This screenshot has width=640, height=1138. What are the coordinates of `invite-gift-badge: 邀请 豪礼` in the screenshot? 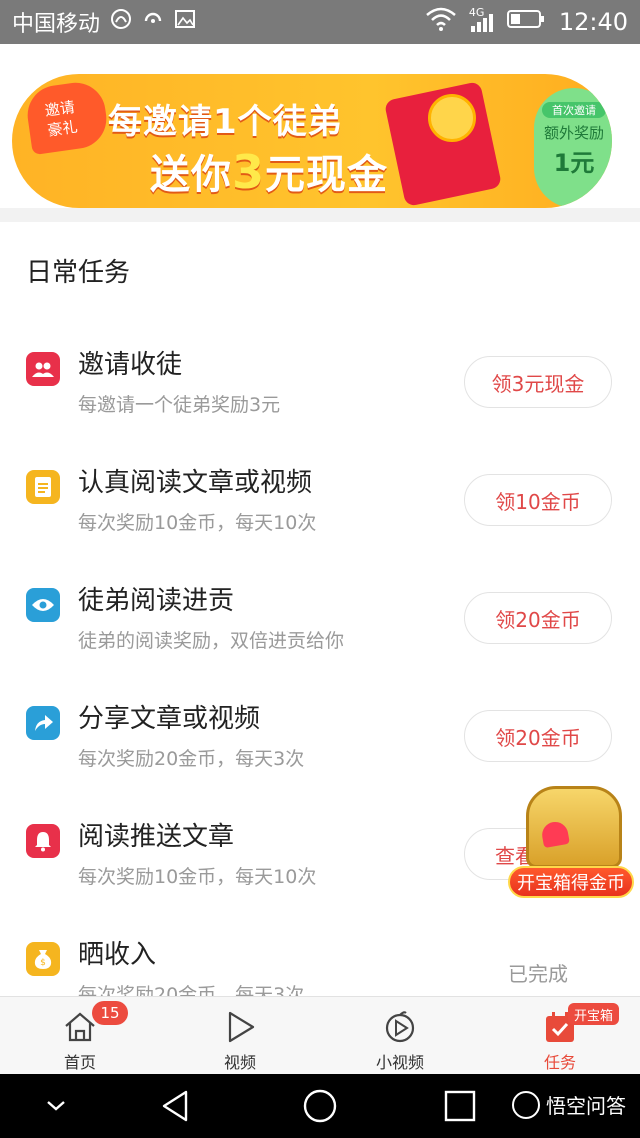 It's located at (67, 117).